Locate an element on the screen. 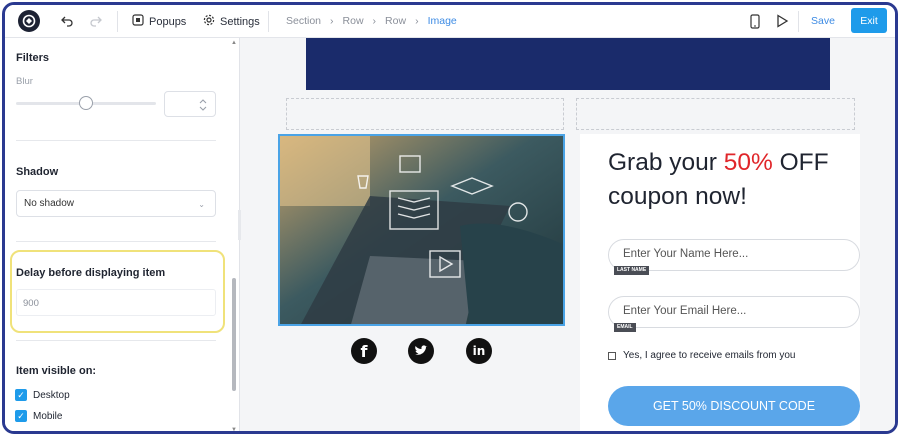 The width and height of the screenshot is (900, 436). headline-text: Grab your is located at coordinates (666, 162).